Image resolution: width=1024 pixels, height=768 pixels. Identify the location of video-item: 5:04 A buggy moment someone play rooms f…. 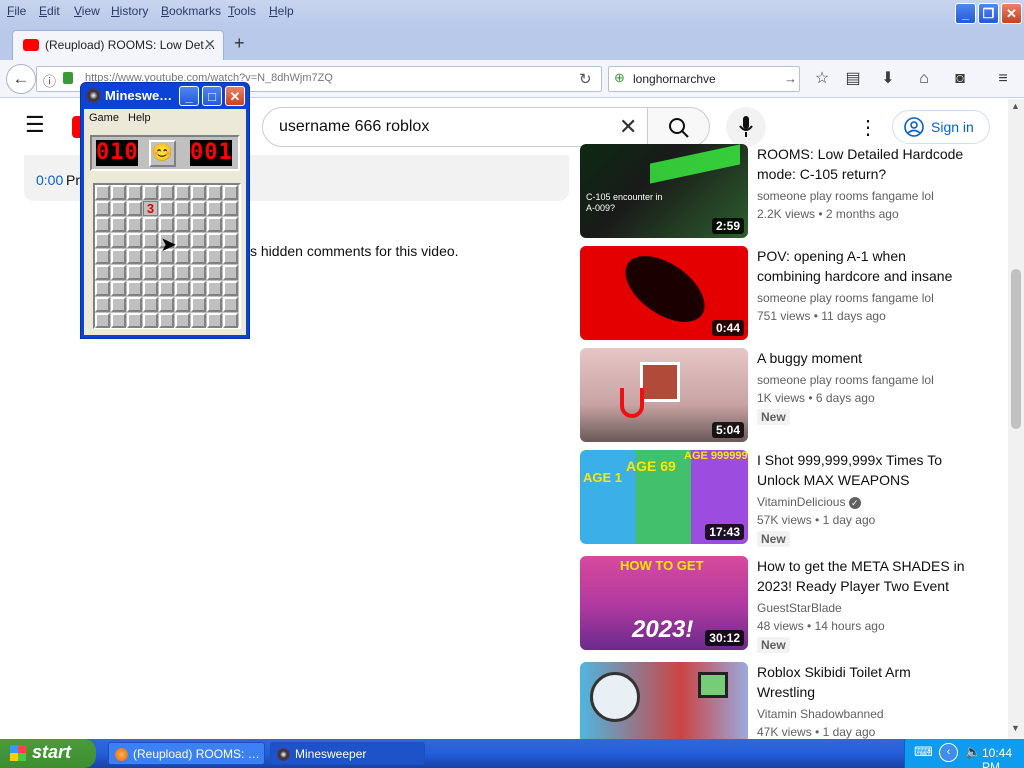
(790, 395).